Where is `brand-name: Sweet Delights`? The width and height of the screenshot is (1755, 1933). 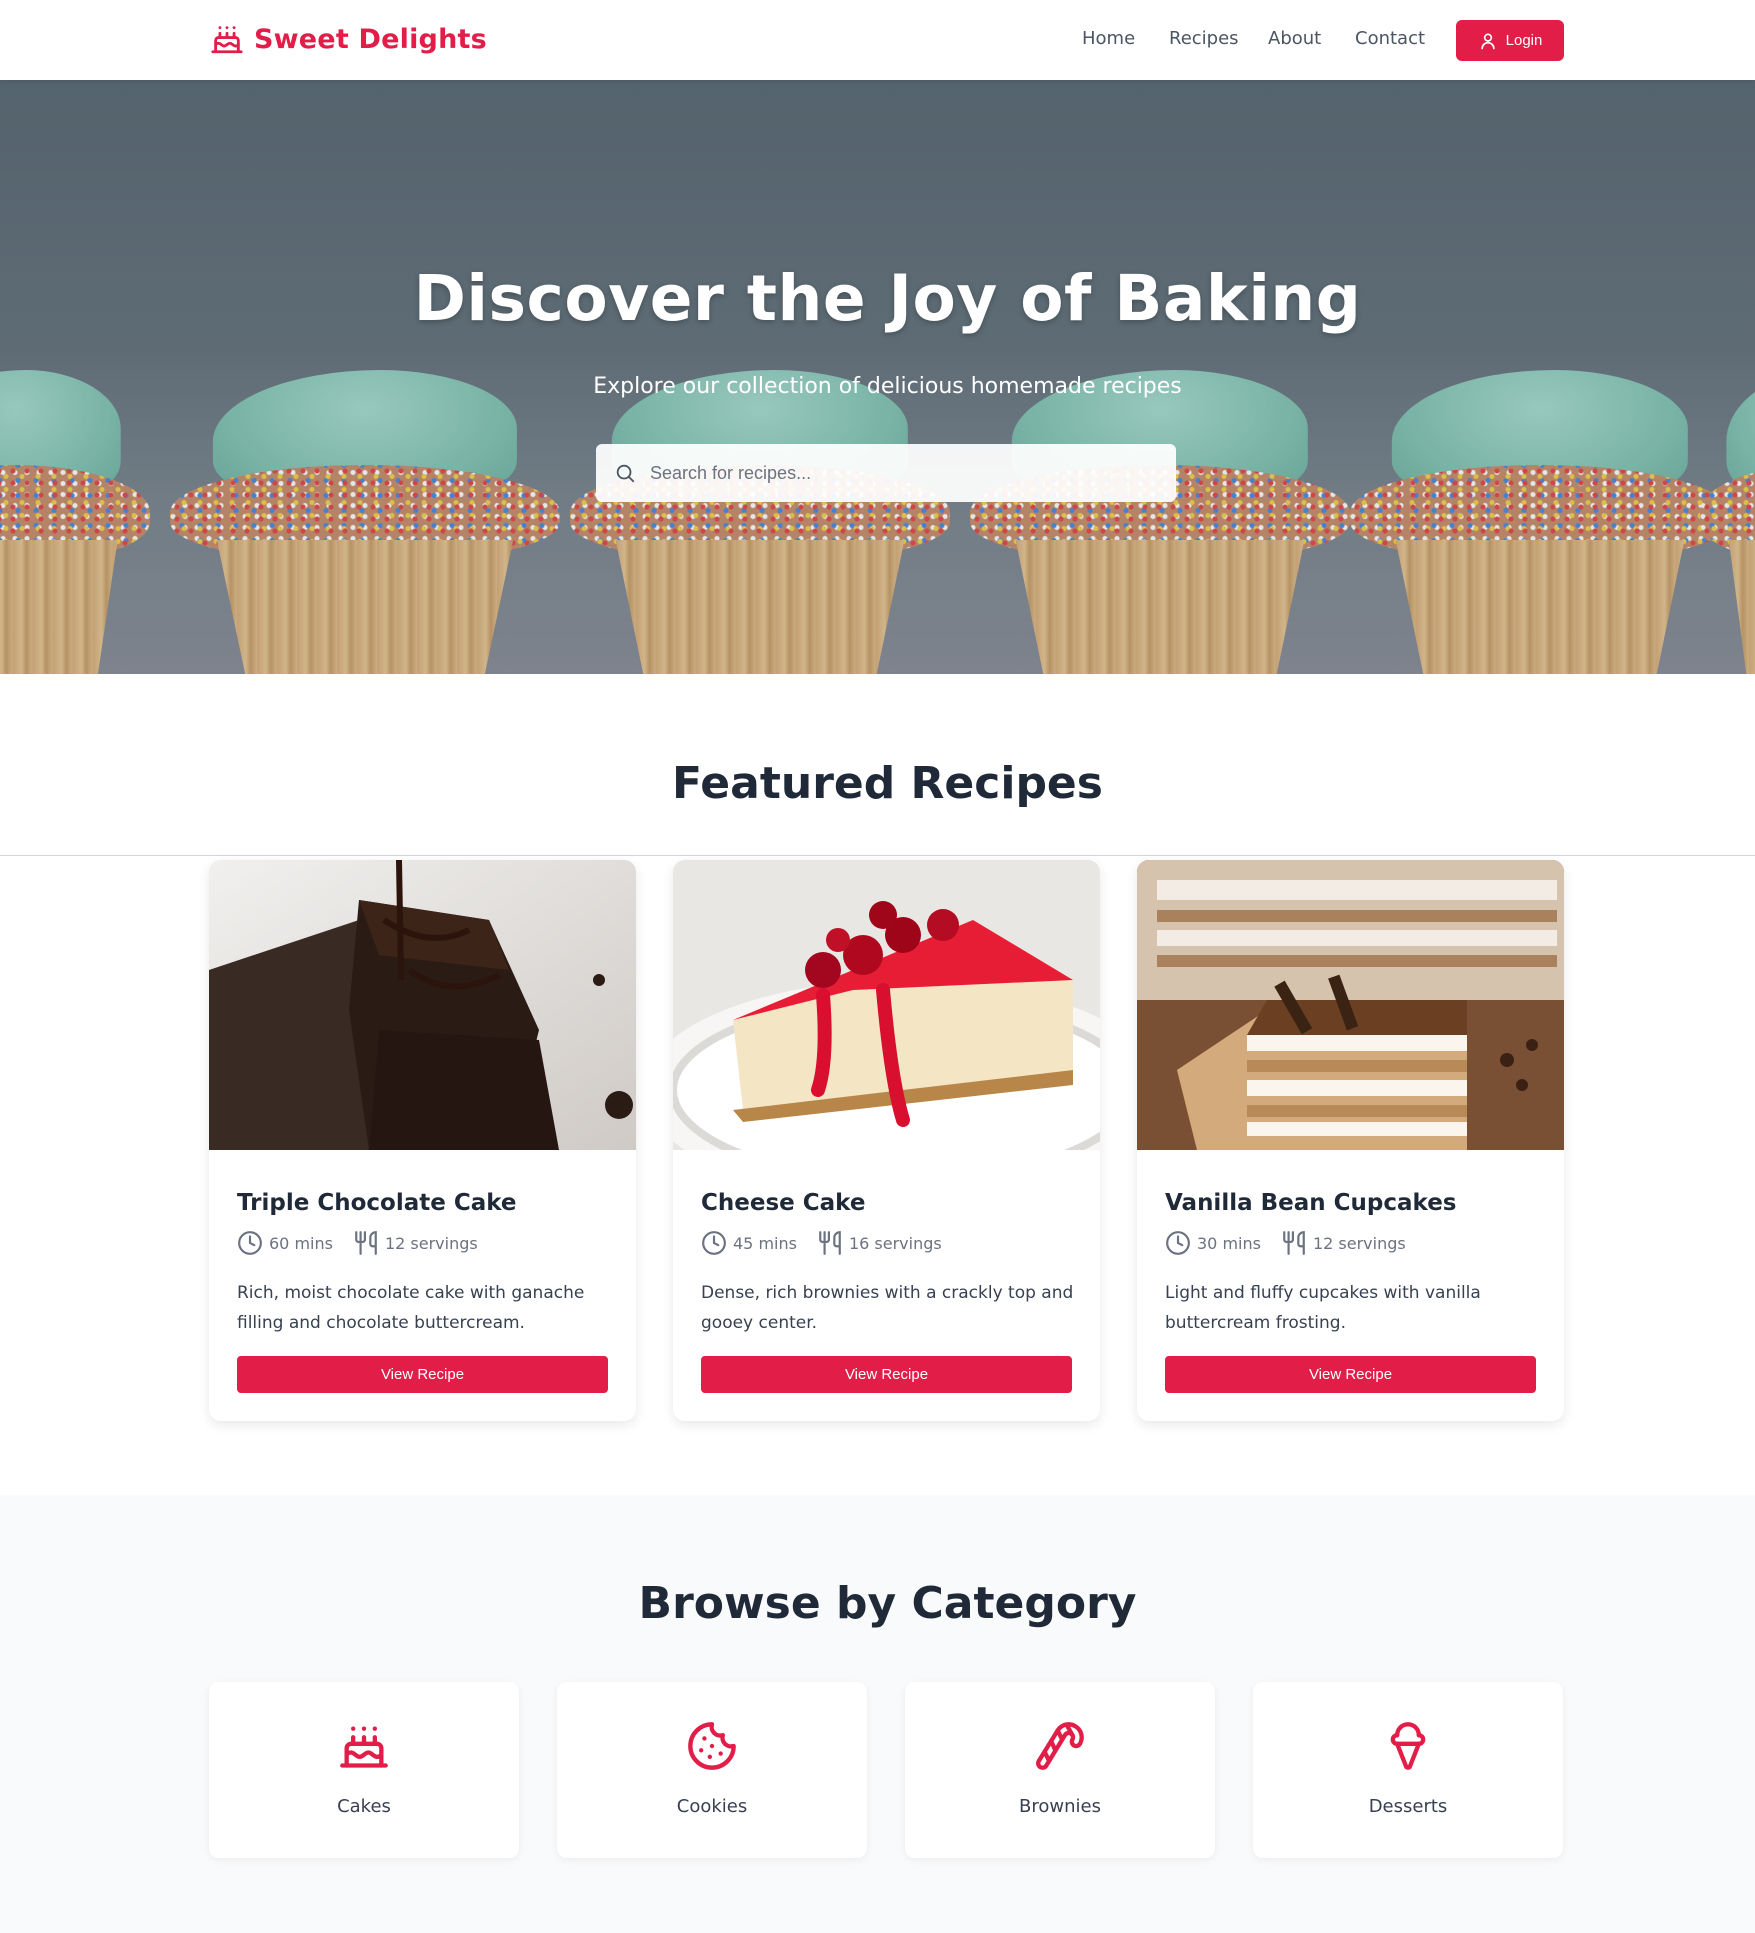 brand-name: Sweet Delights is located at coordinates (370, 39).